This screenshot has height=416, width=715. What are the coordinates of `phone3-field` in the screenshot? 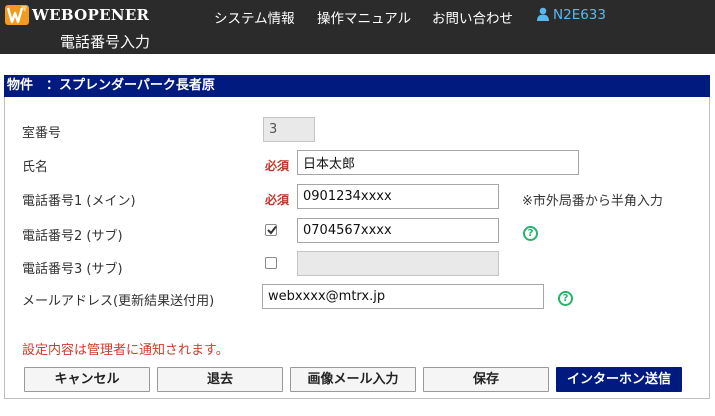 It's located at (398, 263).